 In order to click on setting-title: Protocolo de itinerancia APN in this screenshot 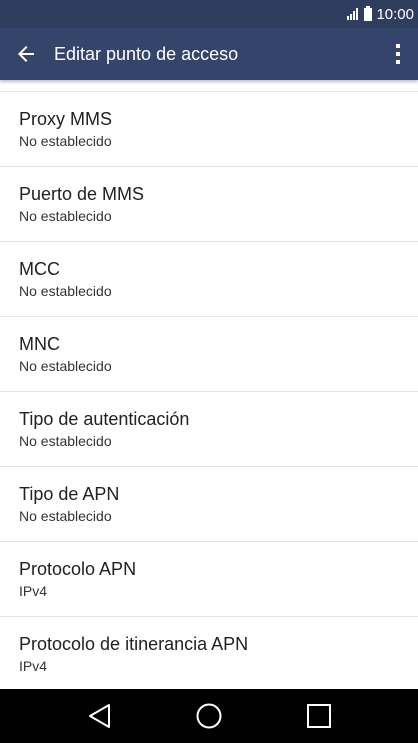, I will do `click(134, 644)`.